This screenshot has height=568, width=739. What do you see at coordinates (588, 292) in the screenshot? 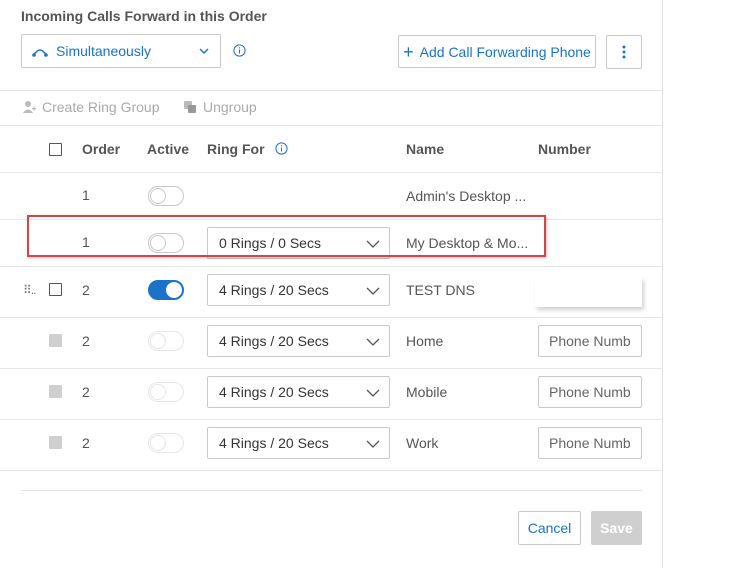
I see `number-cell` at bounding box center [588, 292].